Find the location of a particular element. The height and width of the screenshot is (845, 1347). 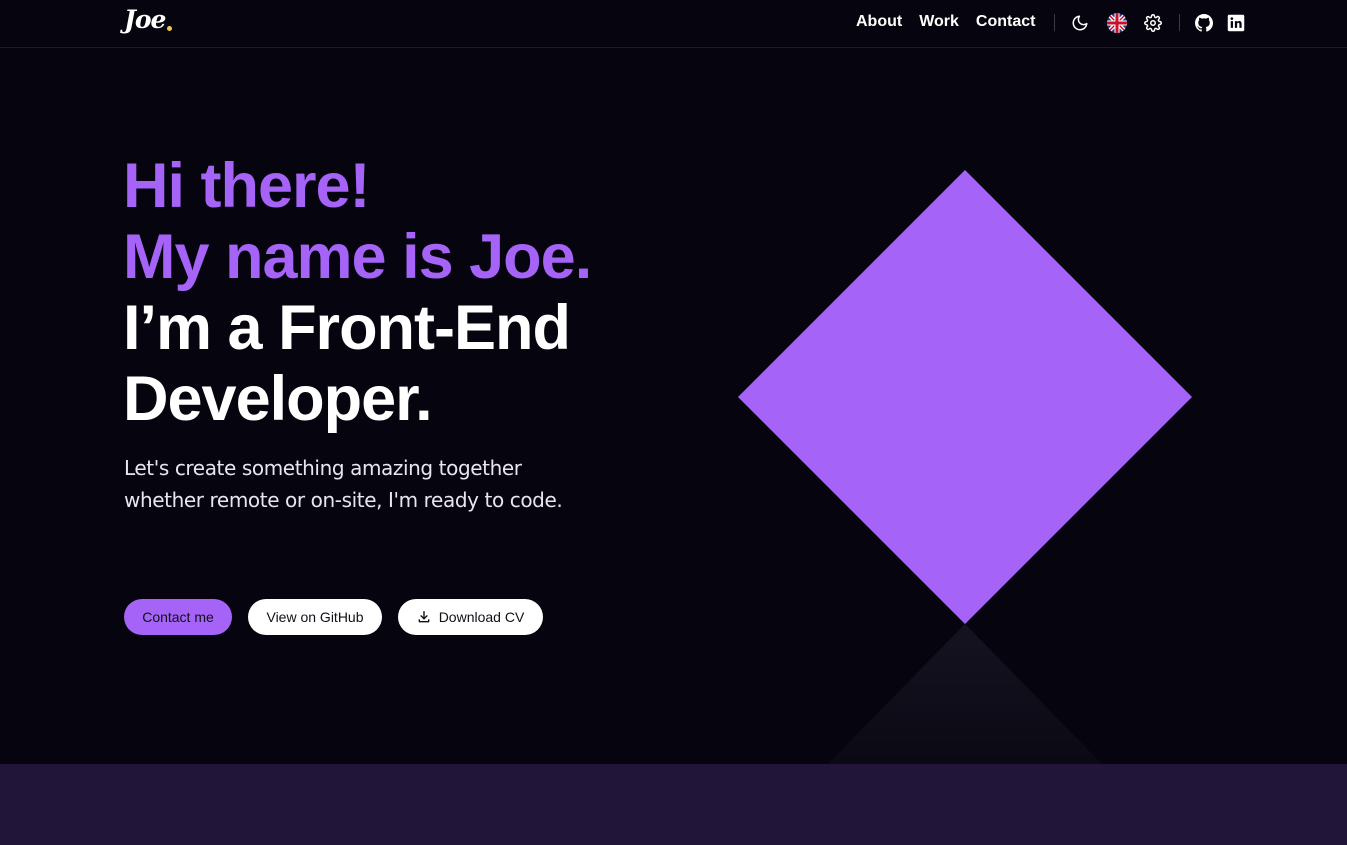

contact-me-button: Contact me is located at coordinates (178, 617).